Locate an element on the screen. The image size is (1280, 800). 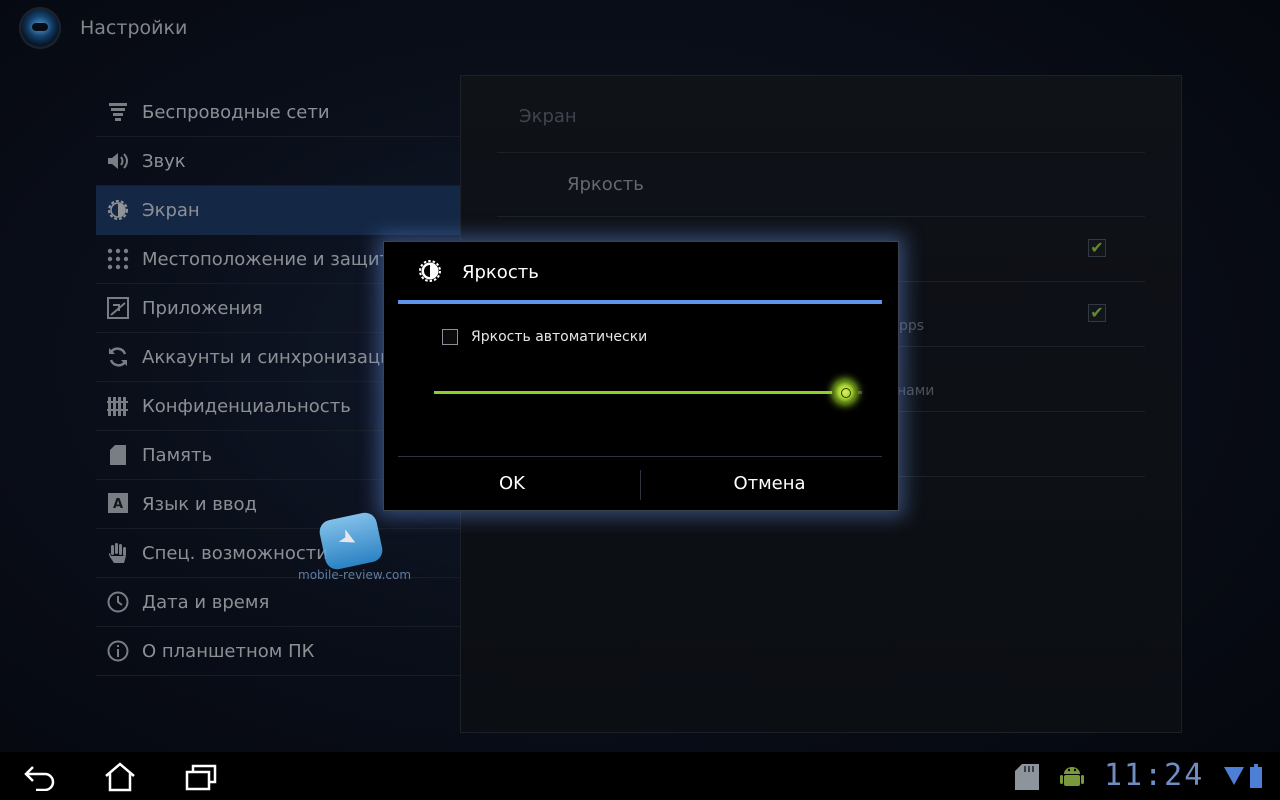
slider-fill is located at coordinates (639, 392).